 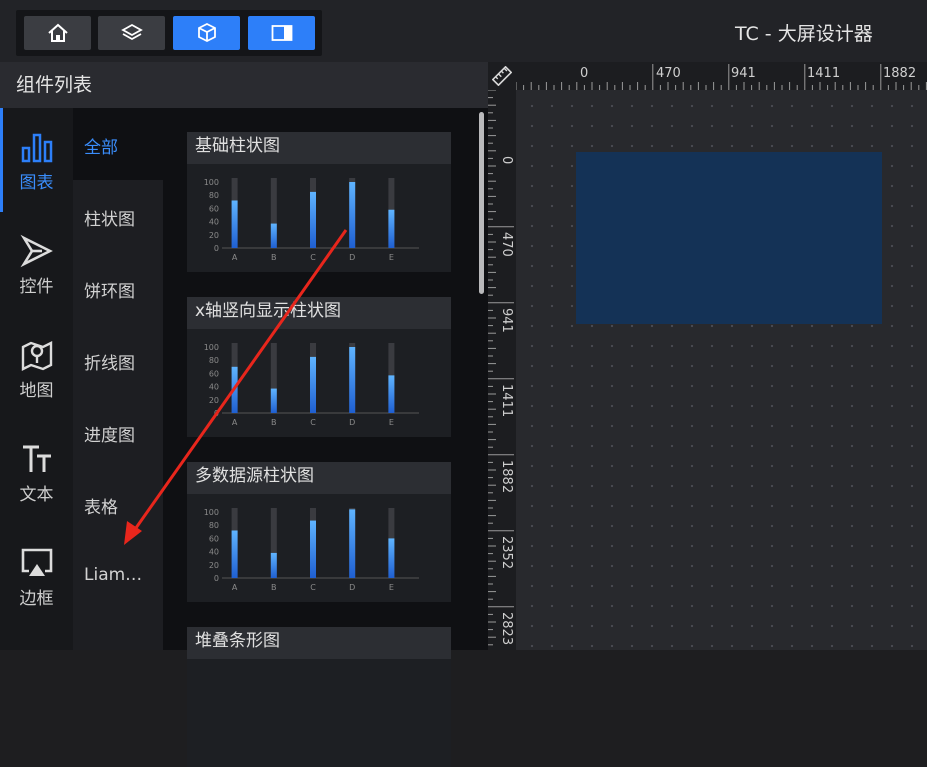 What do you see at coordinates (804, 34) in the screenshot?
I see `app-title: TC - 大屏设计器` at bounding box center [804, 34].